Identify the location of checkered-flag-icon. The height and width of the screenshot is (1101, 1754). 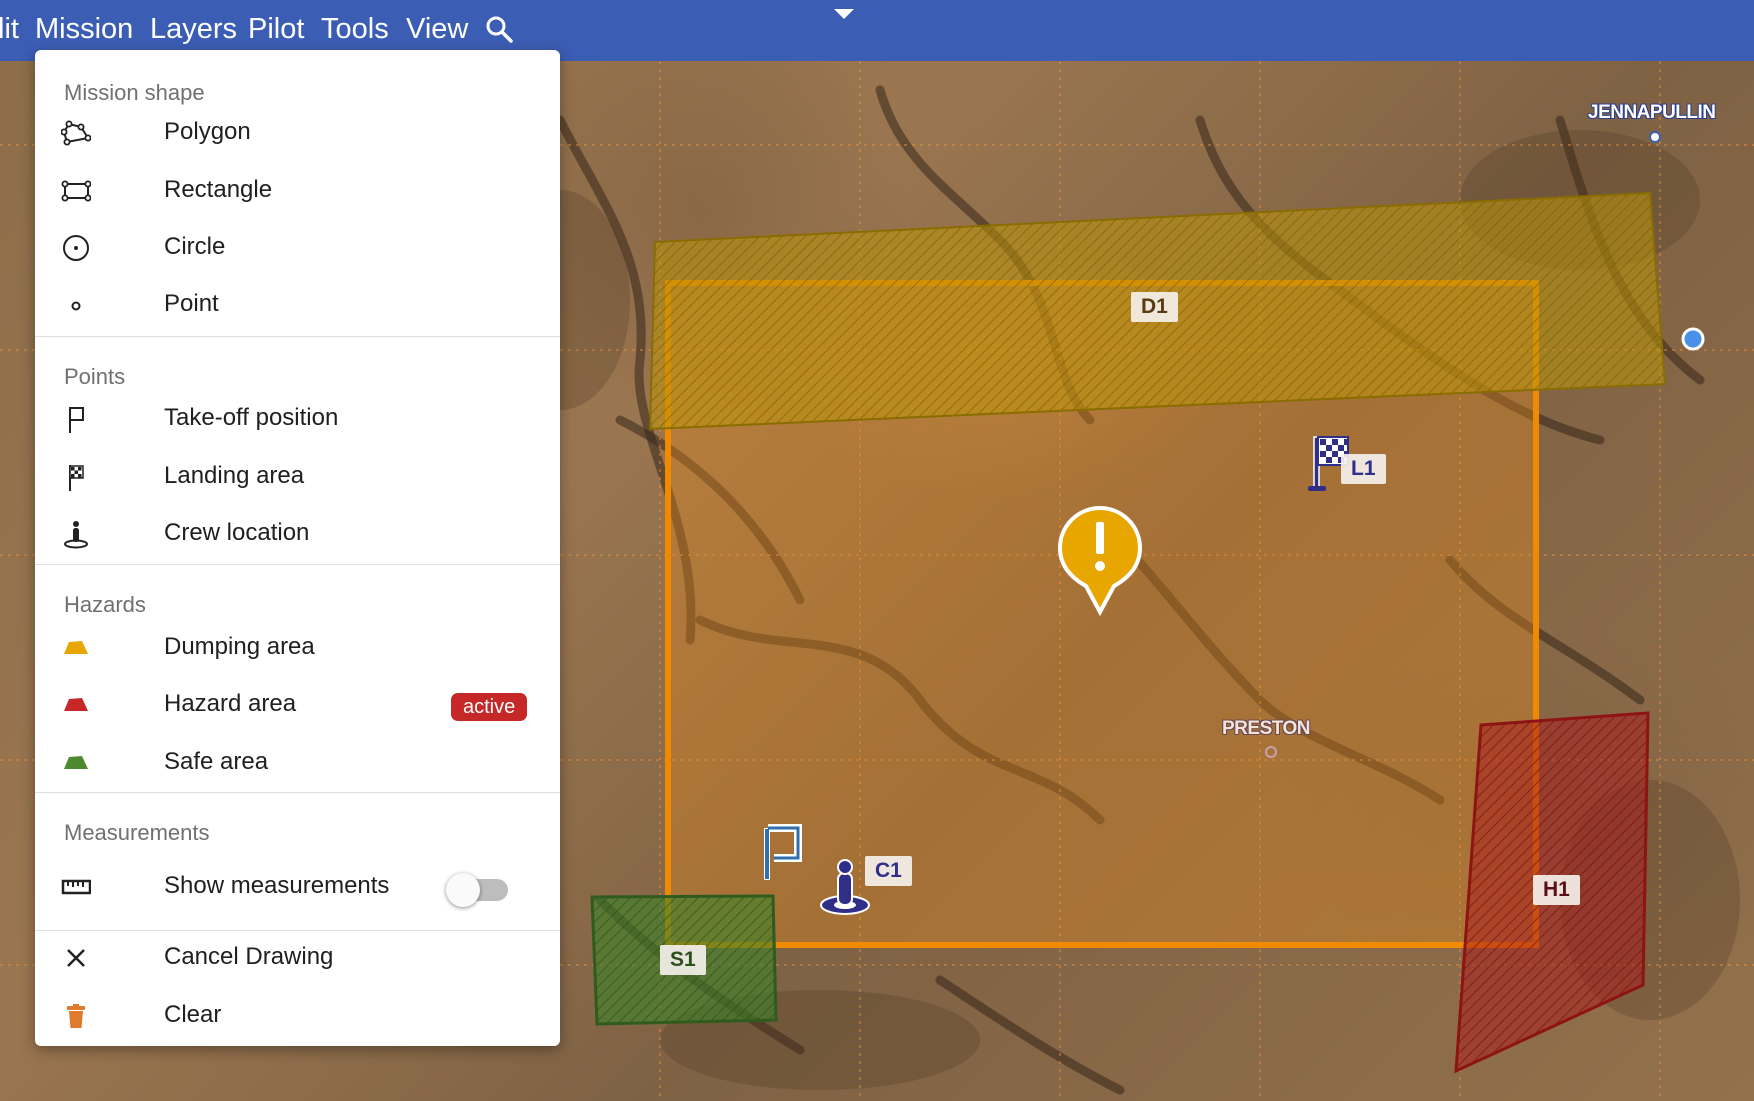
(76, 478).